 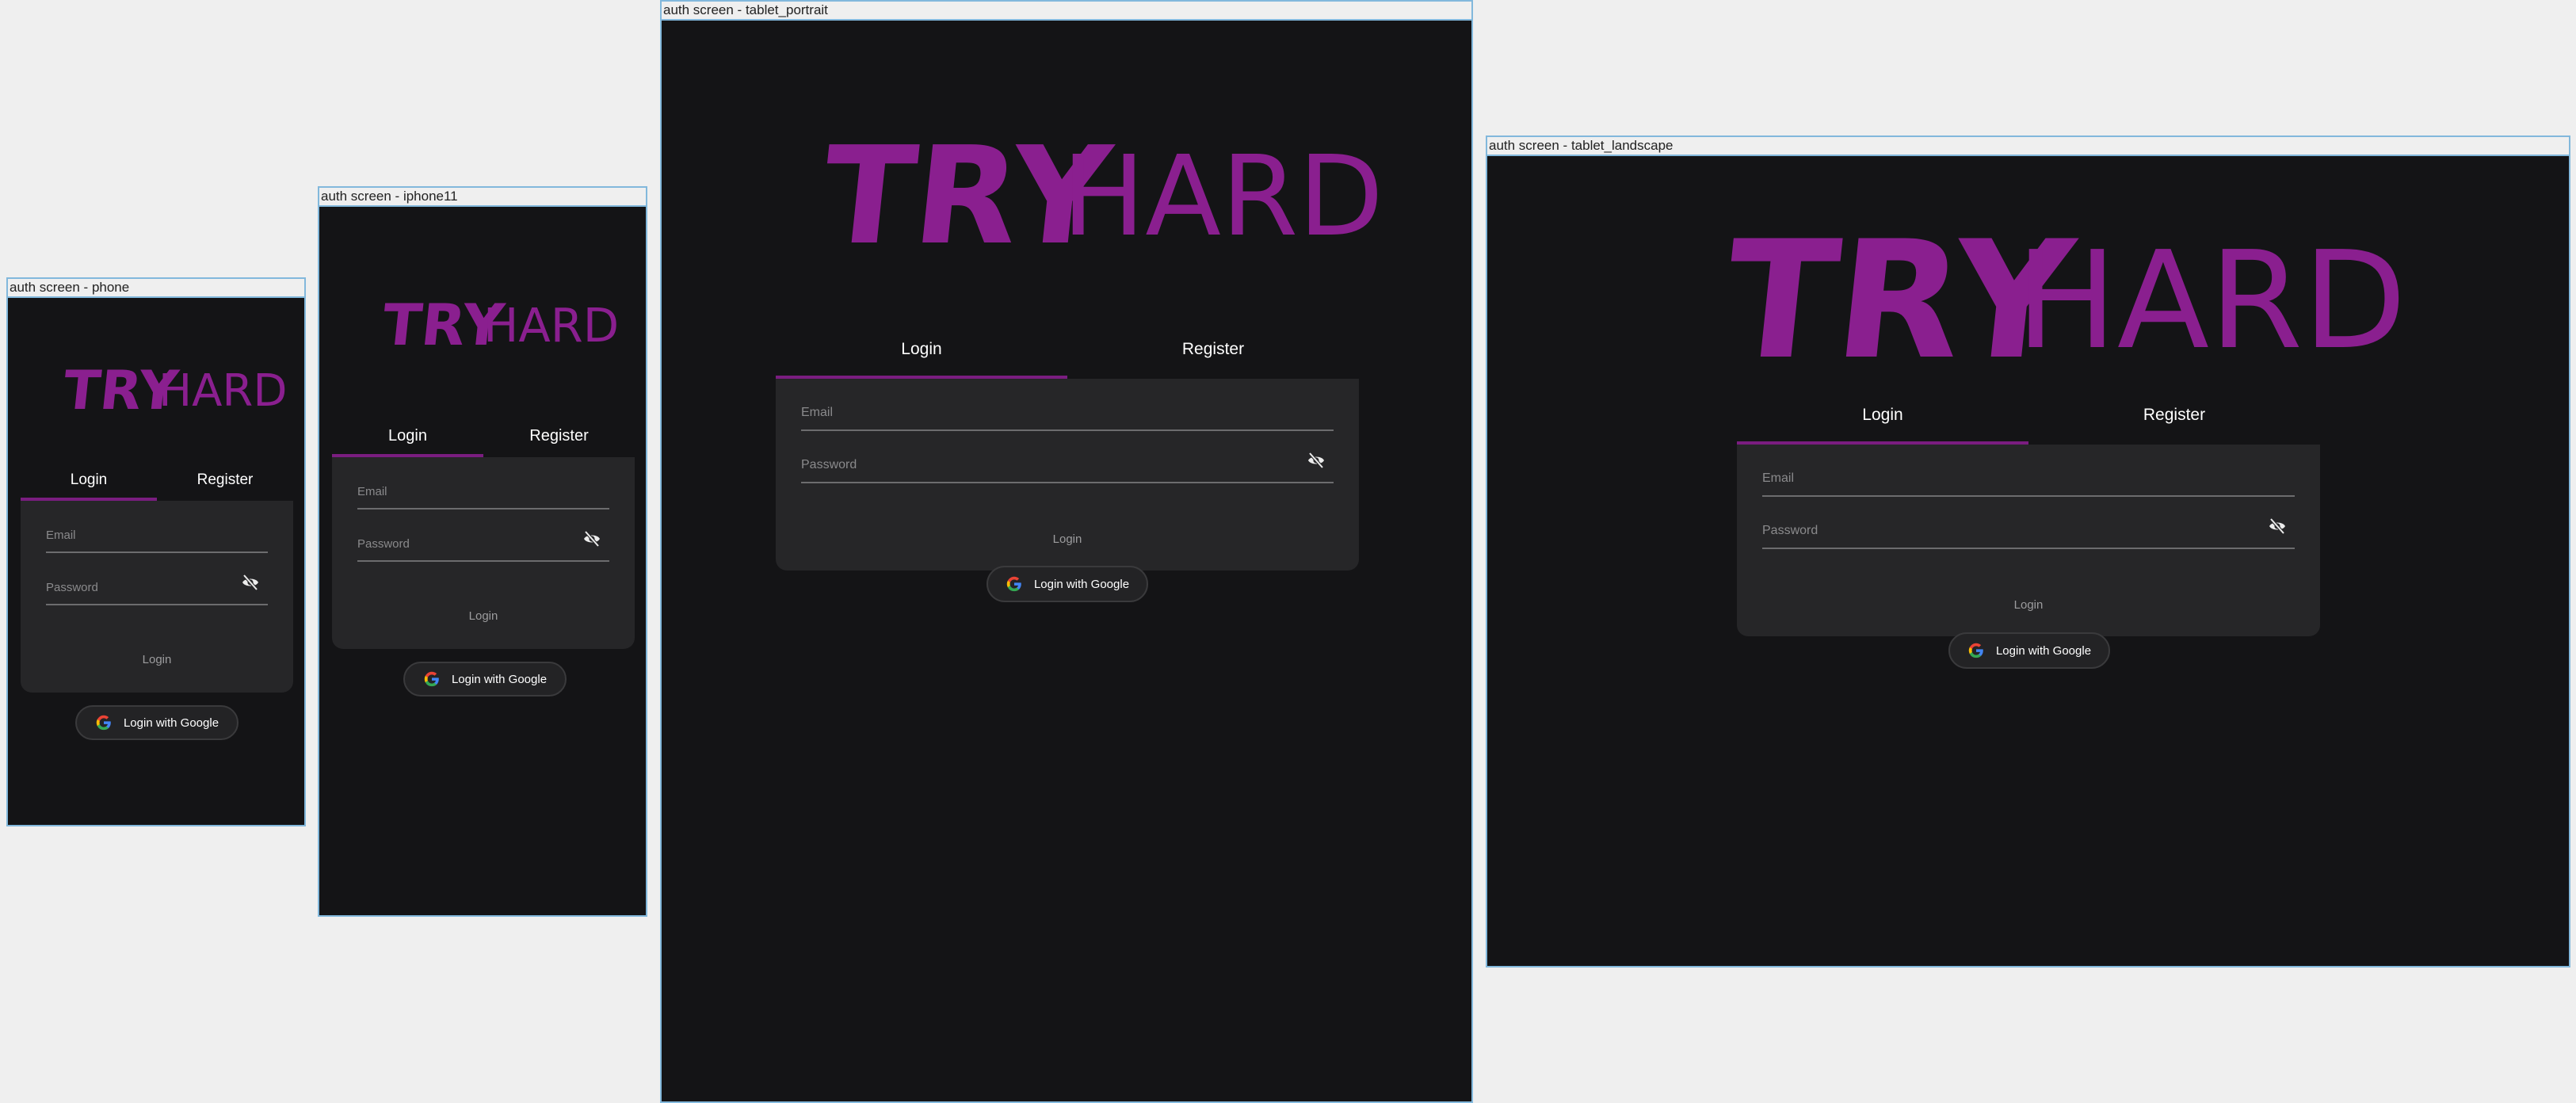 I want to click on frame-label: auth screen - tablet_portrait, so click(x=1066, y=12).